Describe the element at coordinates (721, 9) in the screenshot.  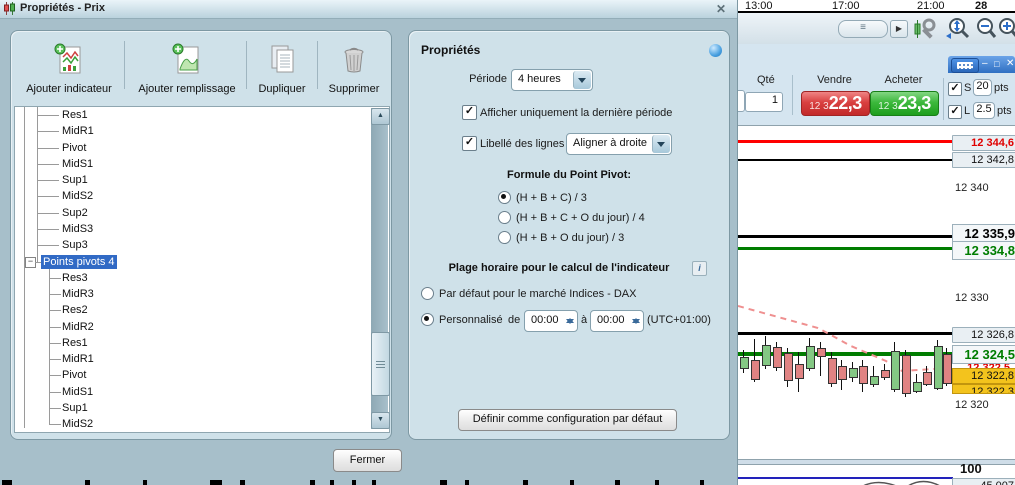
I see `dialog-close-icon: ✕` at that location.